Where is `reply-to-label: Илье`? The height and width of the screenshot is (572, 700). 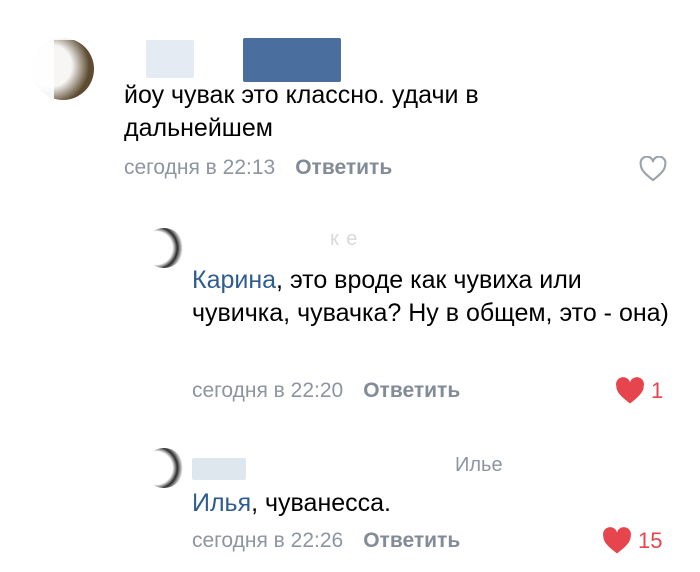 reply-to-label: Илье is located at coordinates (479, 465).